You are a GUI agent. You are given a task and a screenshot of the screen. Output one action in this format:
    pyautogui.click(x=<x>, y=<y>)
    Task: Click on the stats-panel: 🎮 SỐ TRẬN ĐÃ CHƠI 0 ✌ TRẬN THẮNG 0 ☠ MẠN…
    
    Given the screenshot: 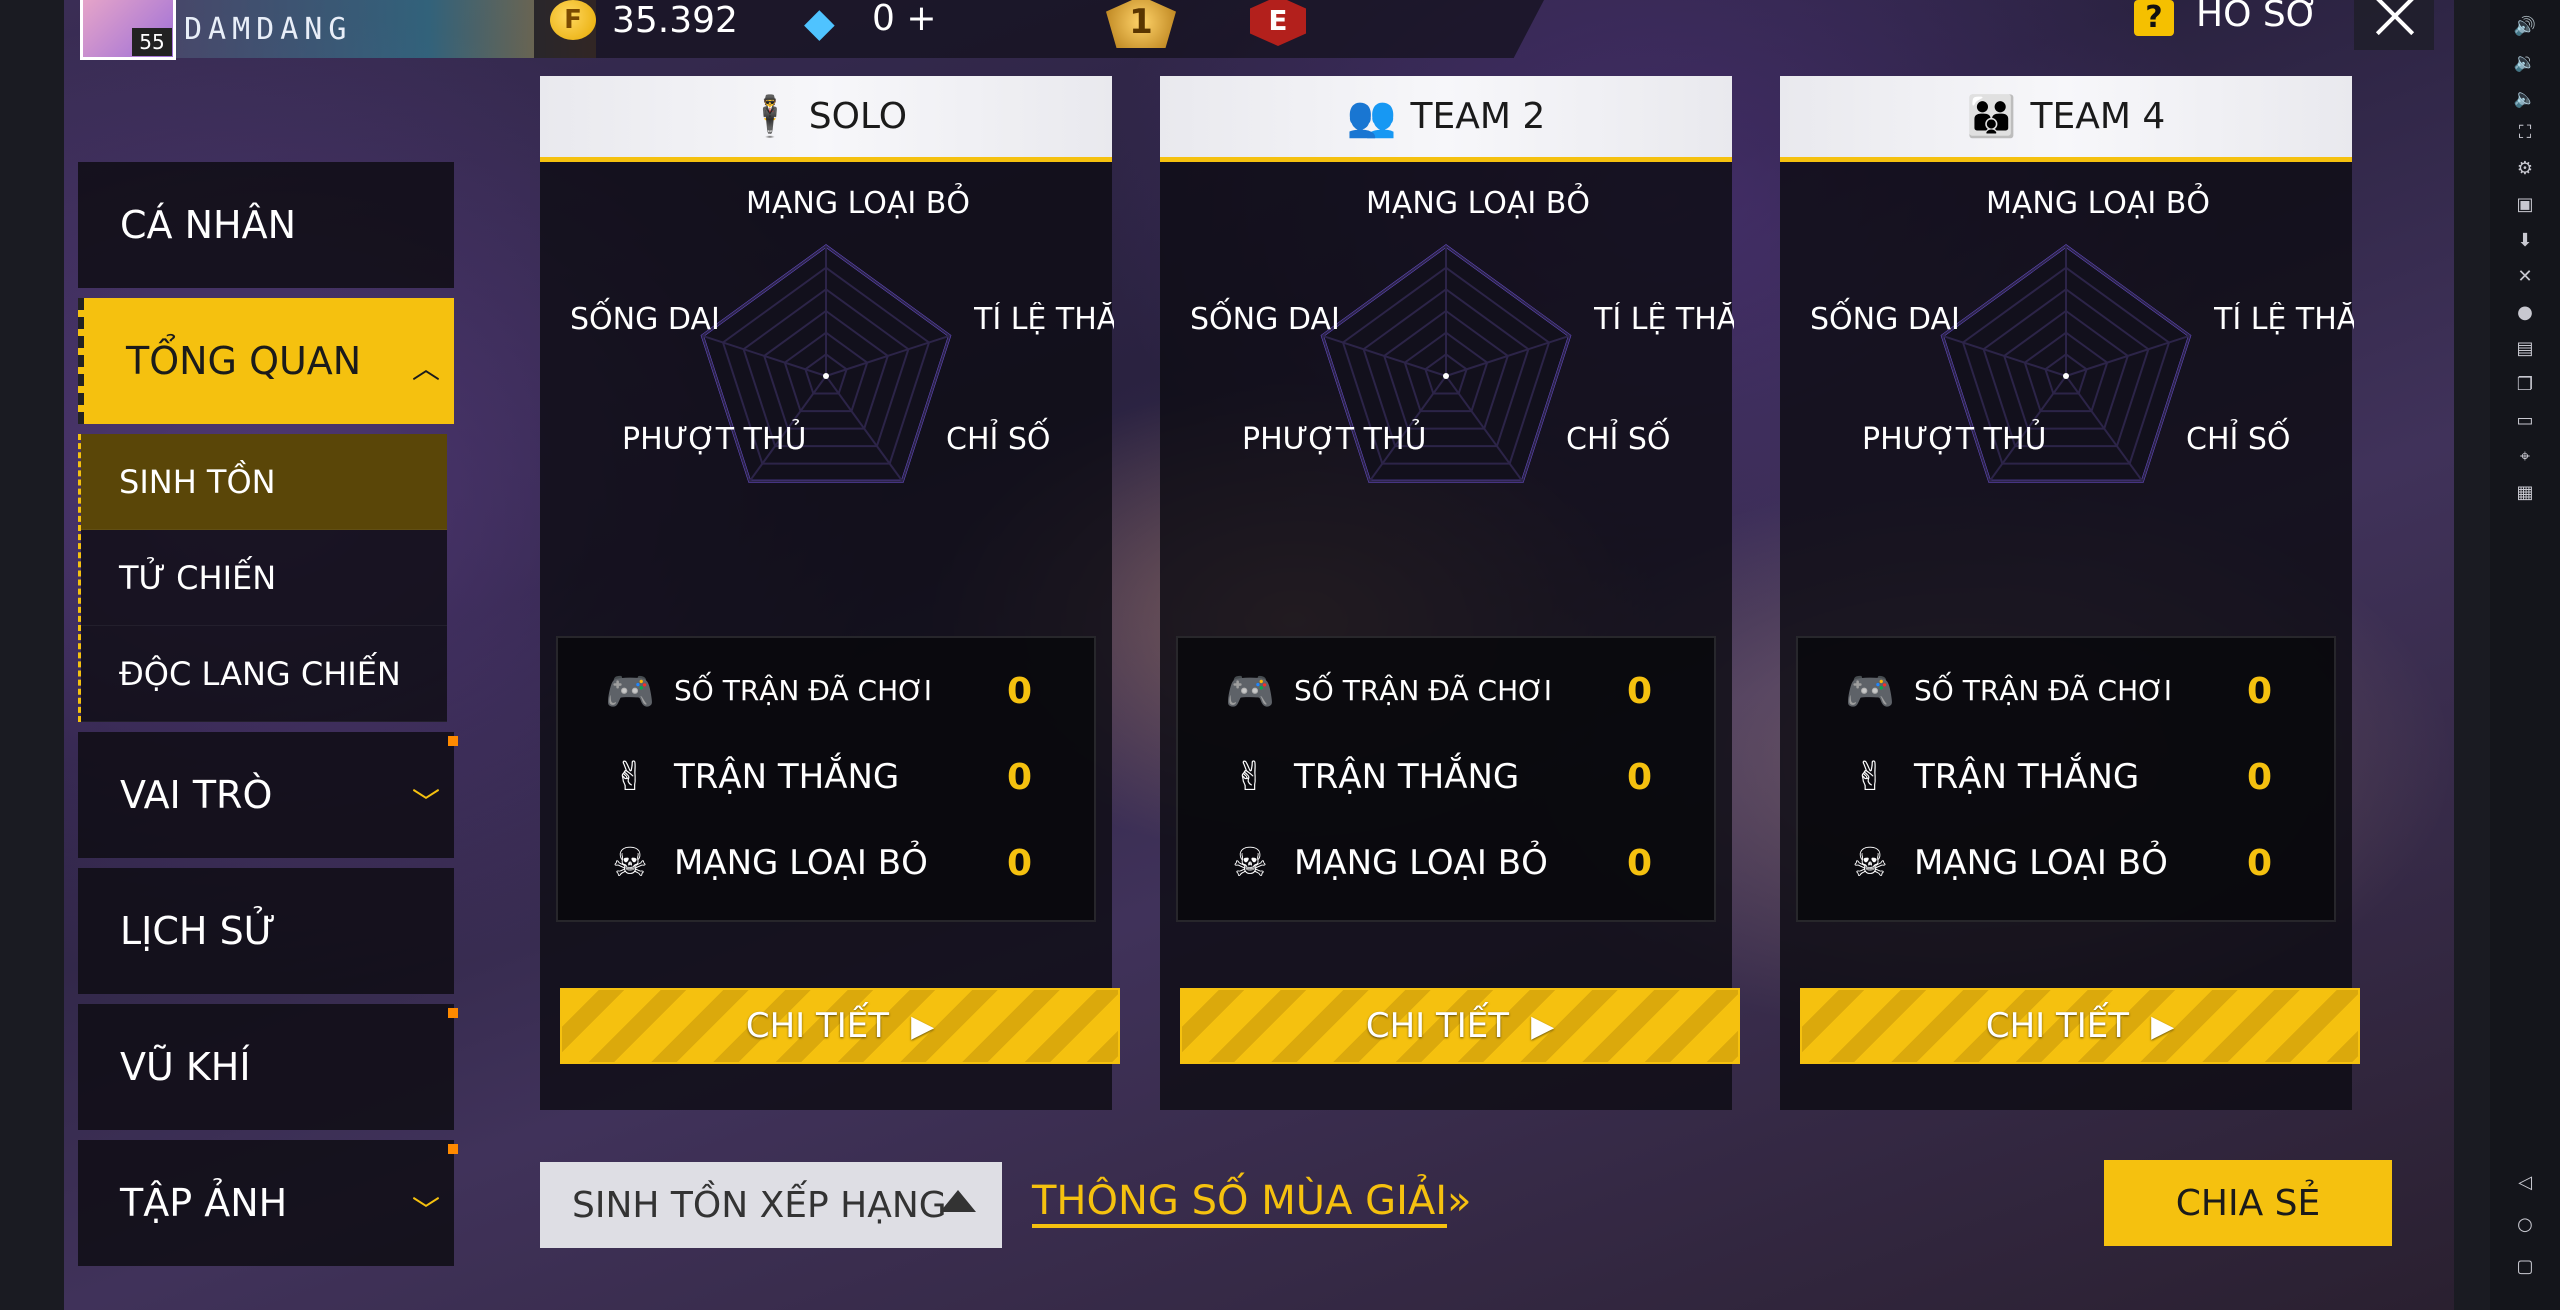 What is the action you would take?
    pyautogui.click(x=826, y=779)
    